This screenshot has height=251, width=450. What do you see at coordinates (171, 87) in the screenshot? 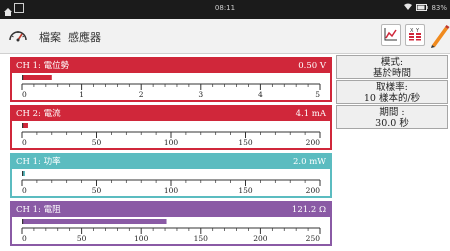
I see `channel-scale: 0 1 2 3 4 5` at bounding box center [171, 87].